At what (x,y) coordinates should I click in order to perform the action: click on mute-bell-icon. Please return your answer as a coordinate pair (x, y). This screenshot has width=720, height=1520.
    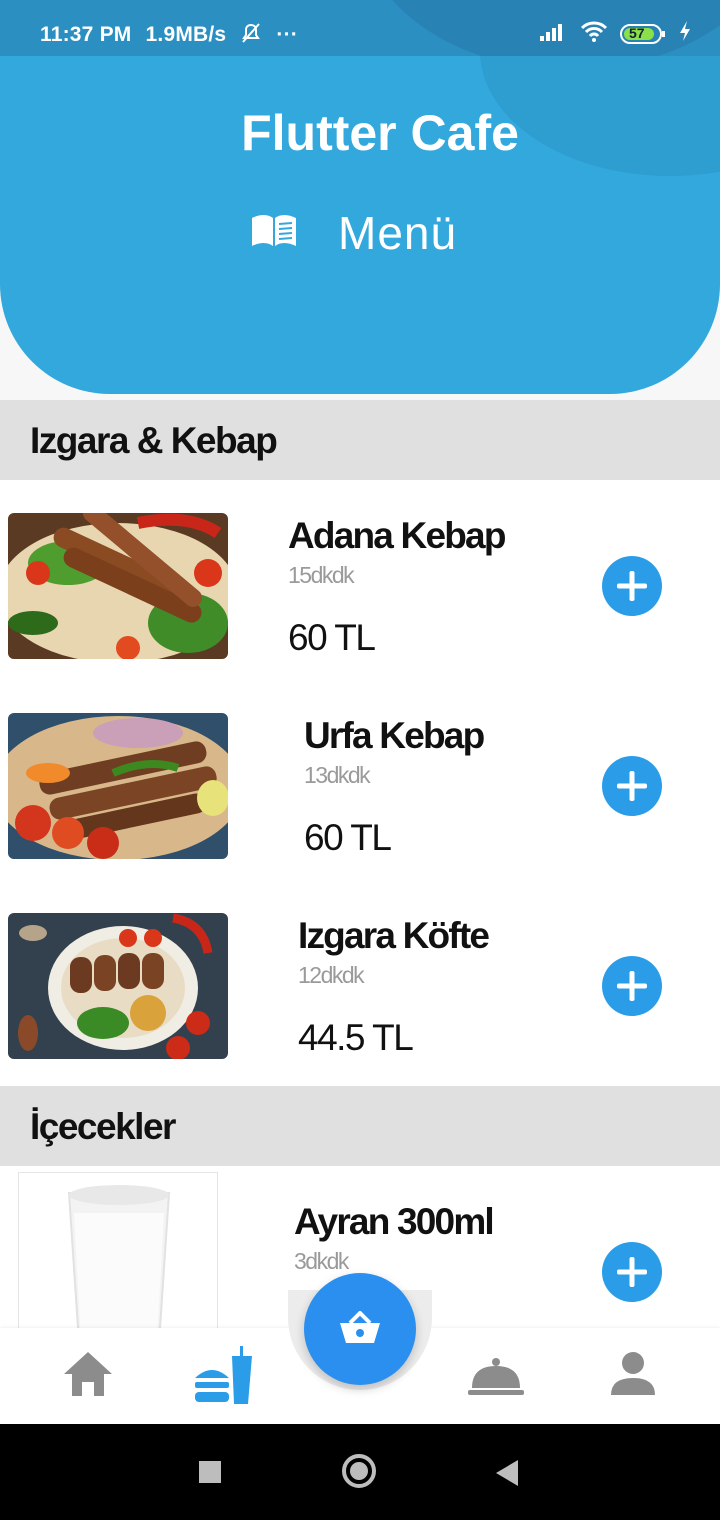
    Looking at the image, I should click on (254, 34).